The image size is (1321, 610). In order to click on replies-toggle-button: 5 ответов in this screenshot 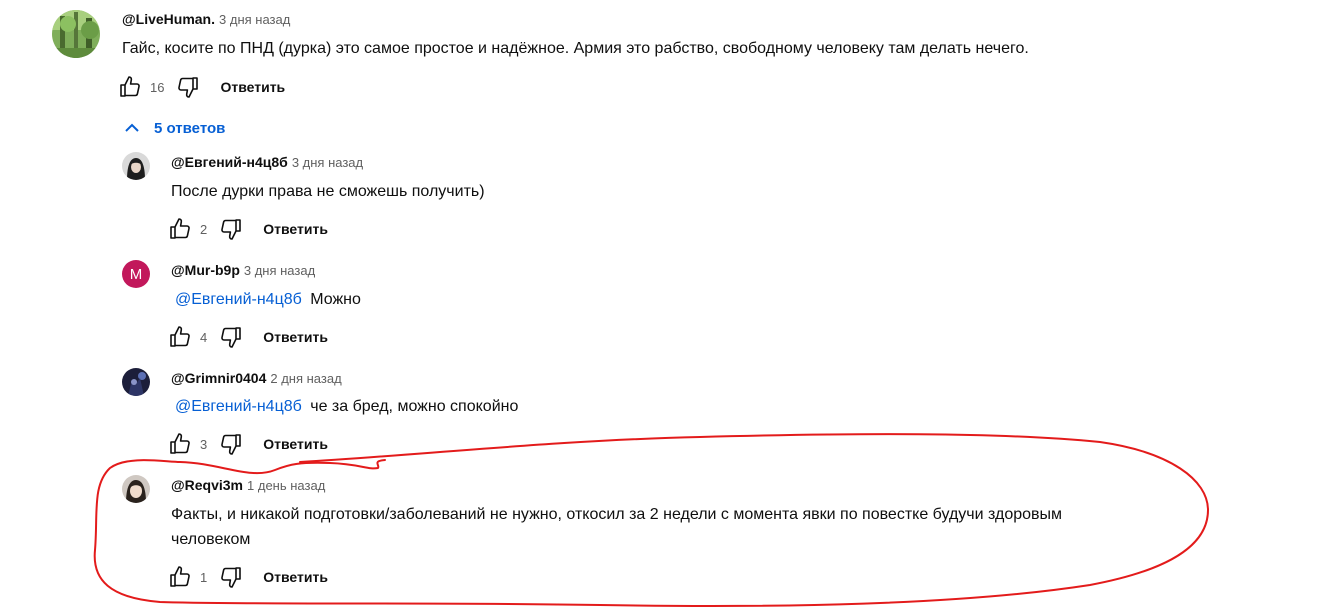, I will do `click(173, 128)`.